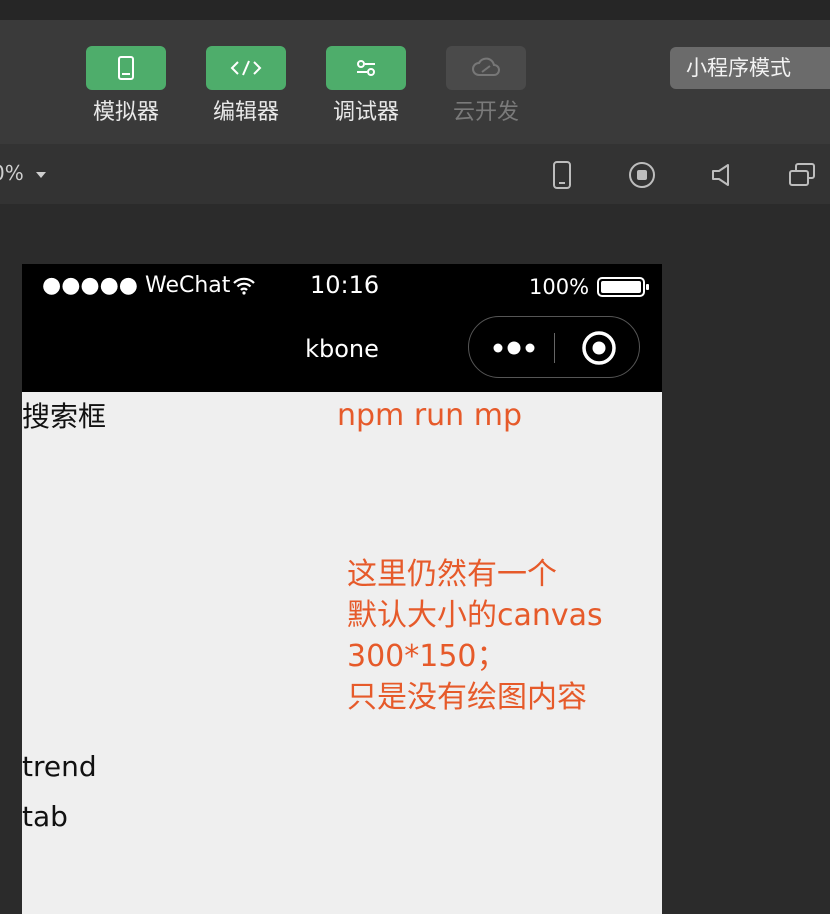  I want to click on editor-label: 编辑器, so click(245, 112).